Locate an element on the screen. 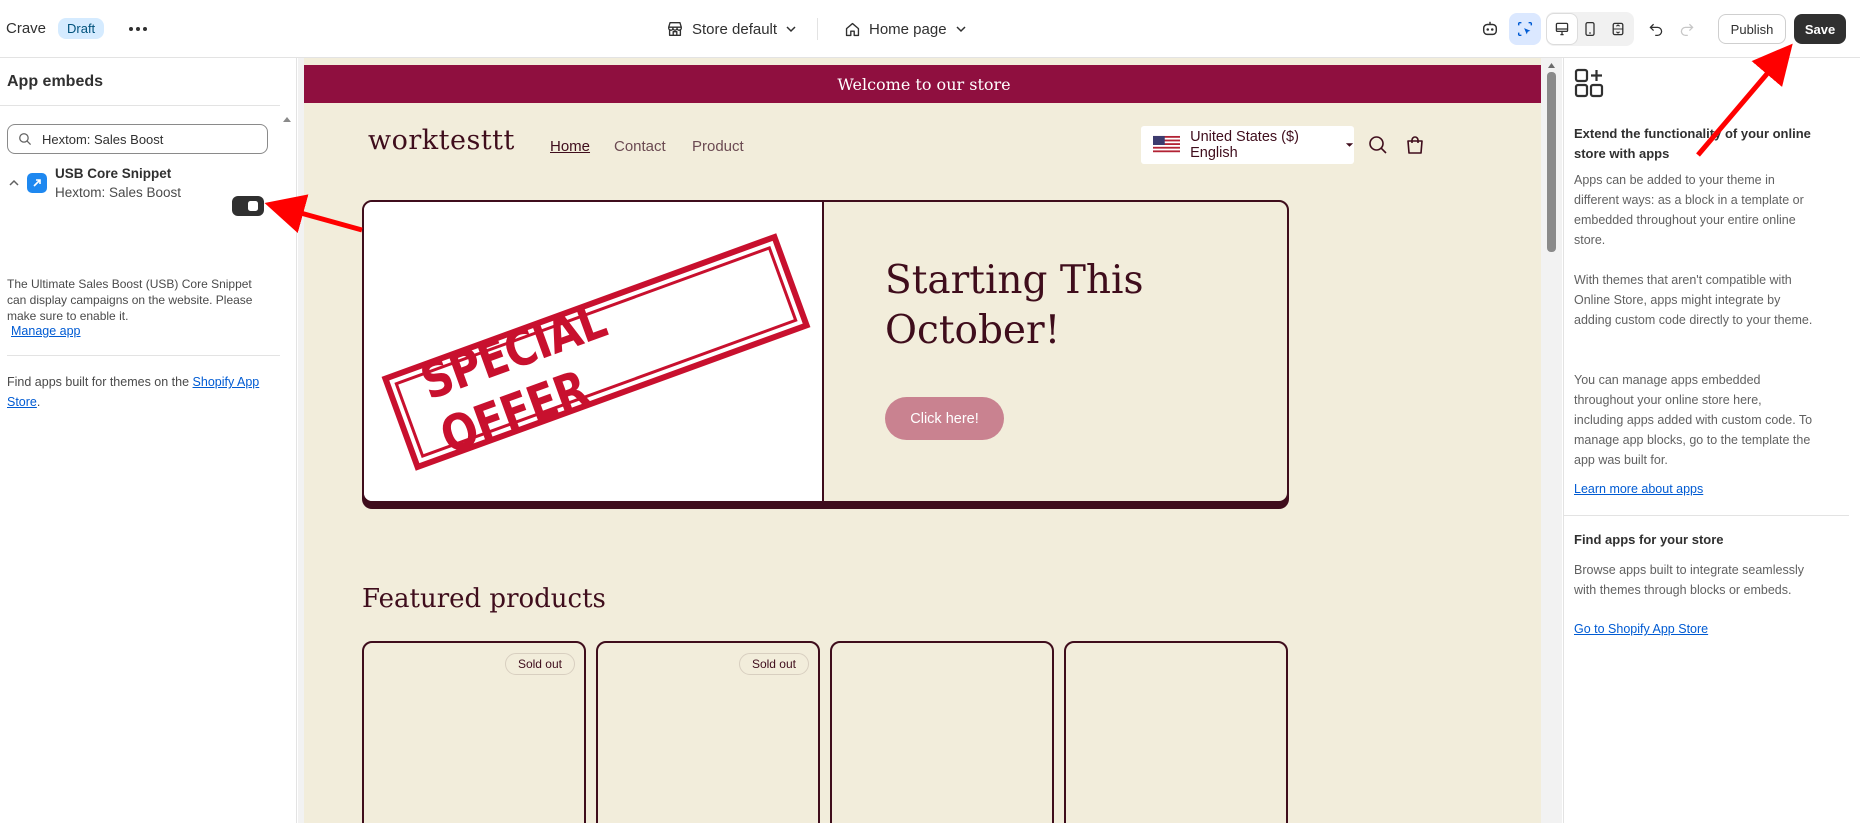 The image size is (1860, 823). caret-down-icon is located at coordinates (1349, 145).